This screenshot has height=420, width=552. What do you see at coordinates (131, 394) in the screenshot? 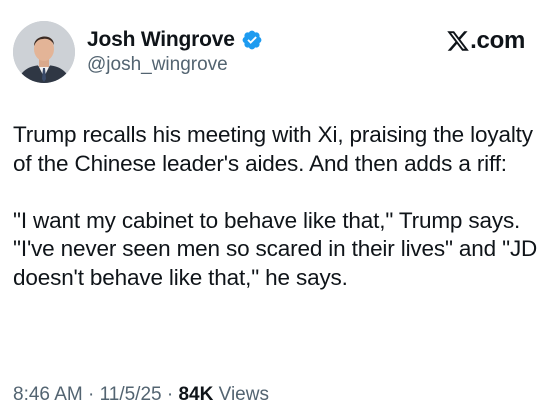
I see `tweet-date: 11/5/25` at bounding box center [131, 394].